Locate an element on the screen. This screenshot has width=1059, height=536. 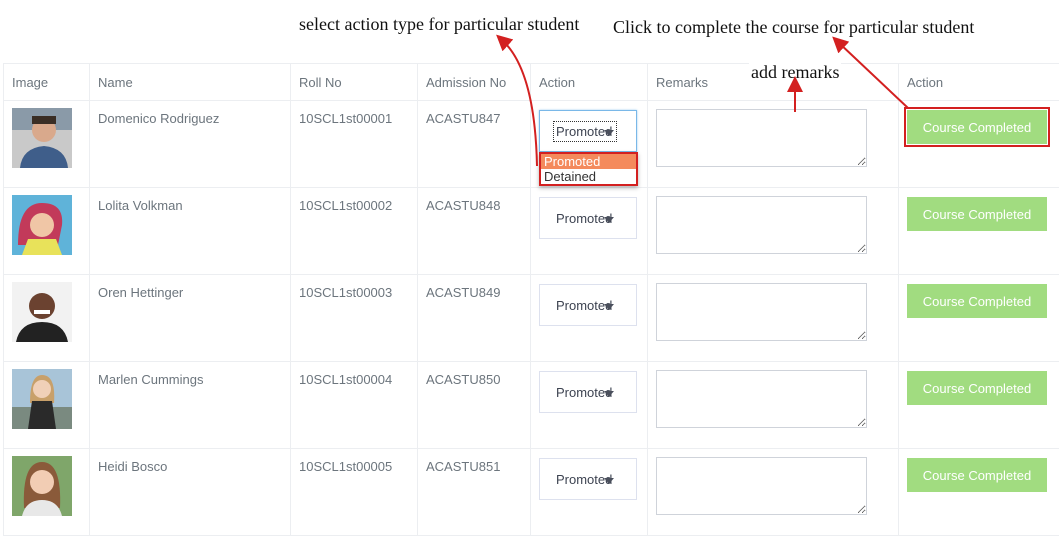
action-dropdown-list: Promoted Detained is located at coordinates (588, 169).